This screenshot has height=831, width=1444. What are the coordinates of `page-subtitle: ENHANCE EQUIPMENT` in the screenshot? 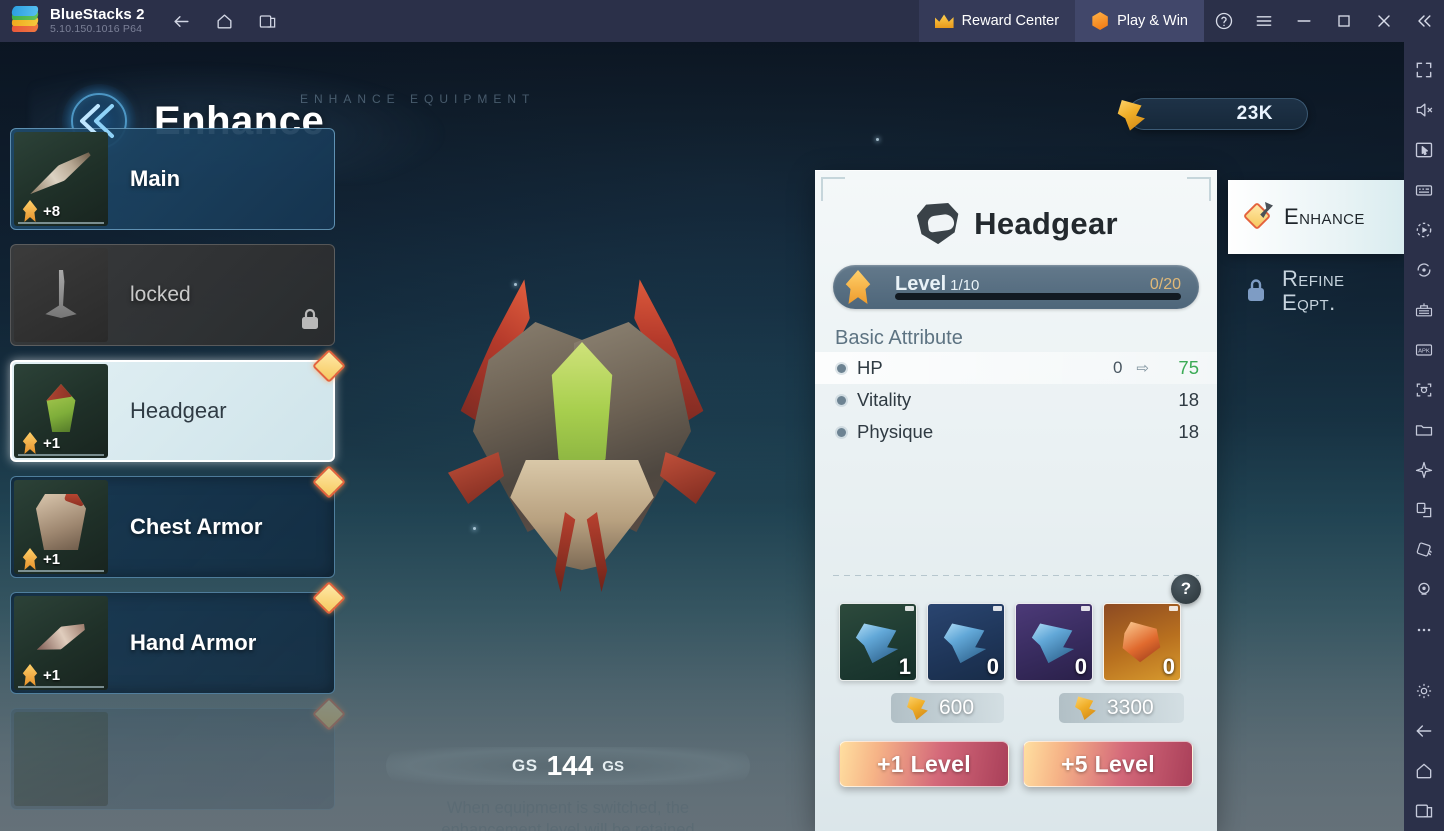 It's located at (418, 99).